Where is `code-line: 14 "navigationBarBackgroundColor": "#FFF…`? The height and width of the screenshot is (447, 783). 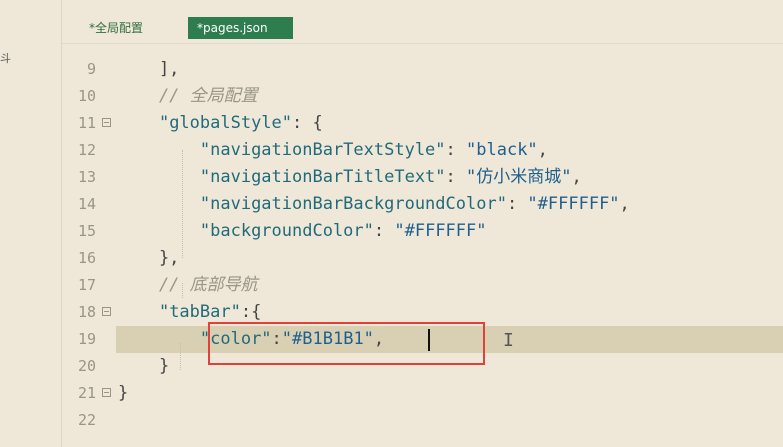
code-line: 14 "navigationBarBackgroundColor": "#FFF… is located at coordinates (422, 204).